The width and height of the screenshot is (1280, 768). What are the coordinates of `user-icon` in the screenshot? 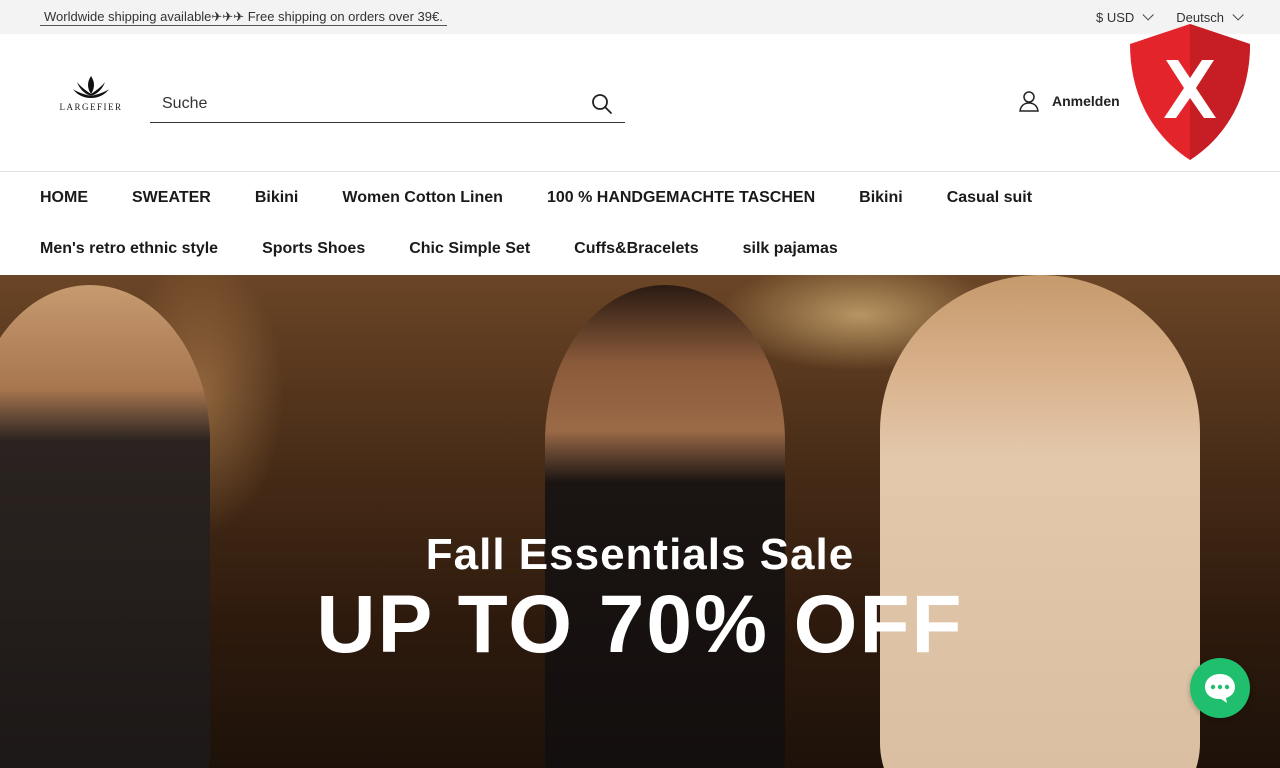 It's located at (1029, 101).